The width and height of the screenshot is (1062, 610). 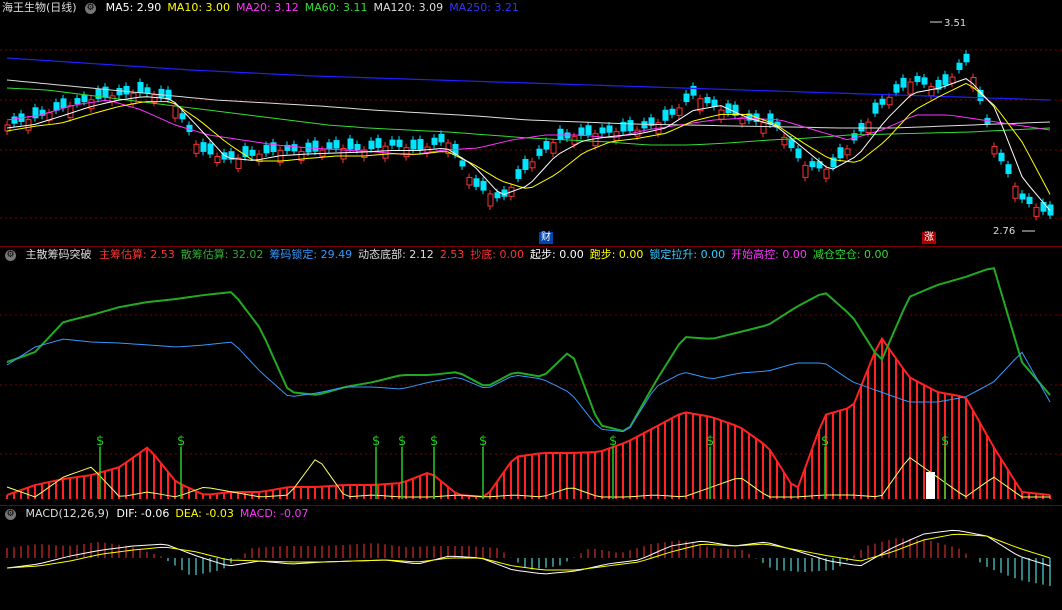 What do you see at coordinates (452, 254) in the screenshot?
I see `legend-item: 2.53` at bounding box center [452, 254].